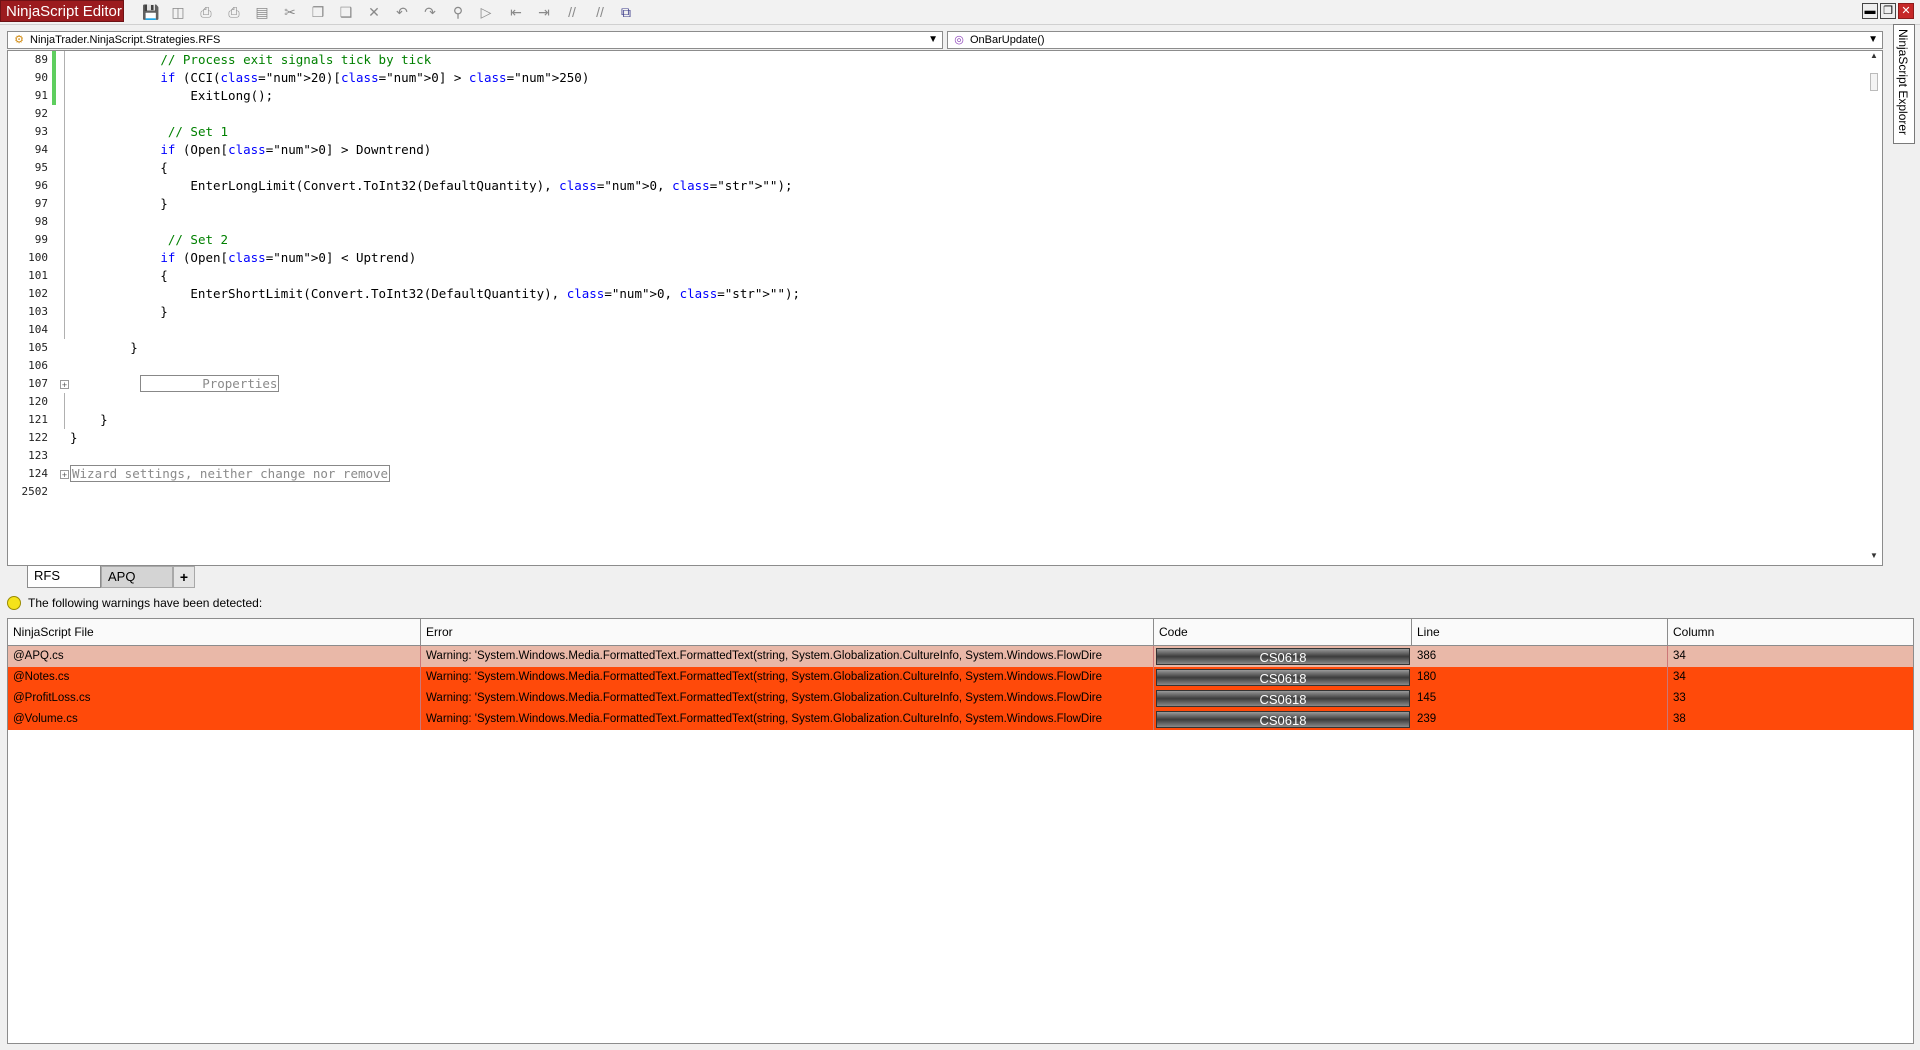 This screenshot has width=1920, height=1050. I want to click on line-number: 121, so click(38, 419).